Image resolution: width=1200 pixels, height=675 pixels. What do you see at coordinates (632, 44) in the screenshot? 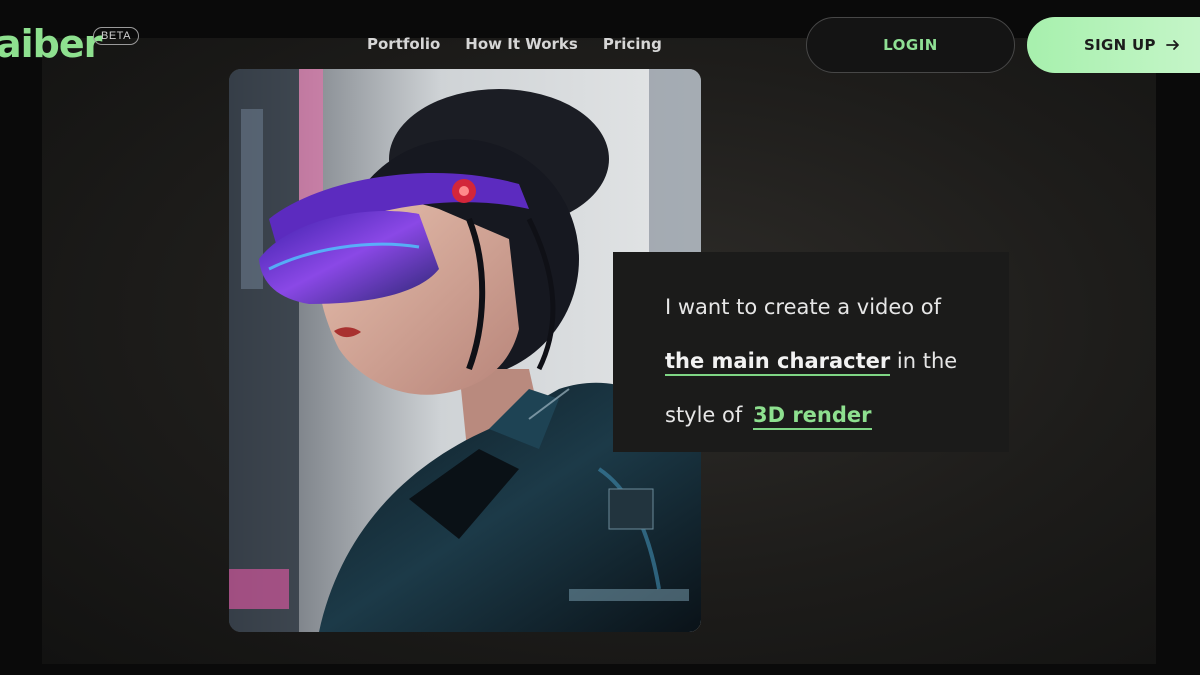
I see `nav-link-pricing: Pricing` at bounding box center [632, 44].